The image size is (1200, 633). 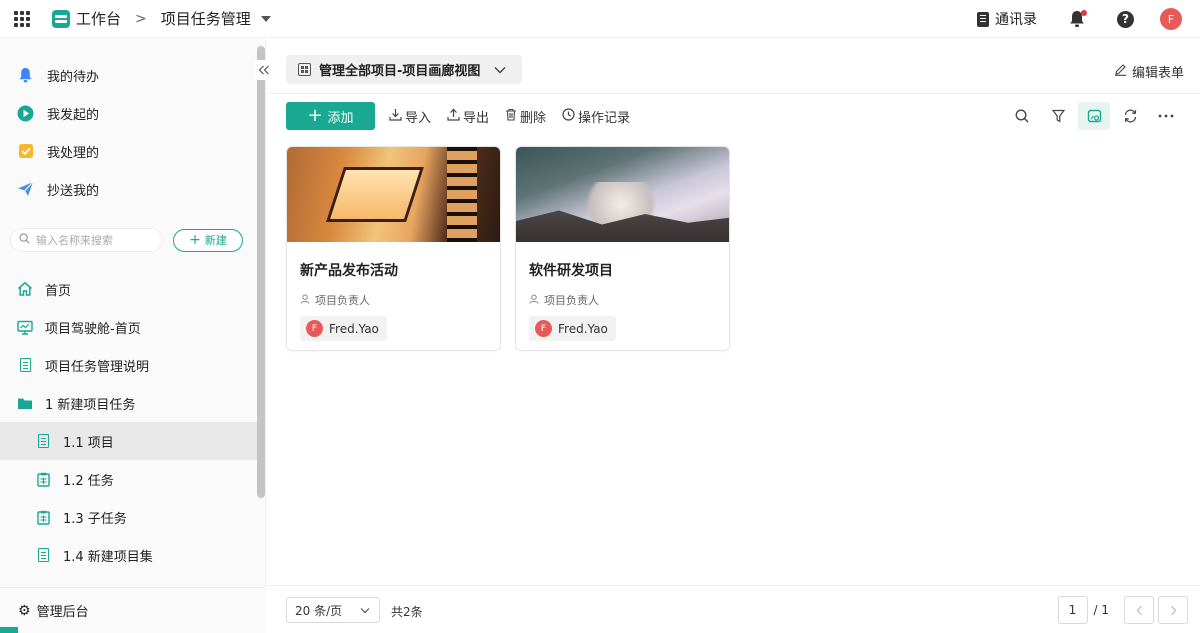 I want to click on sidebar-item-tasks: 1.2 任务, so click(x=132, y=479).